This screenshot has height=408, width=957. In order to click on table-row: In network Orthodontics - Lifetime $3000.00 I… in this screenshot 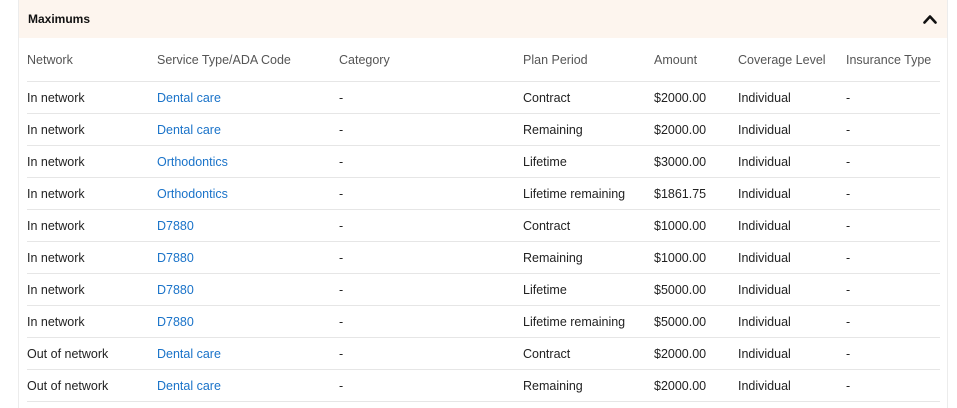, I will do `click(483, 161)`.